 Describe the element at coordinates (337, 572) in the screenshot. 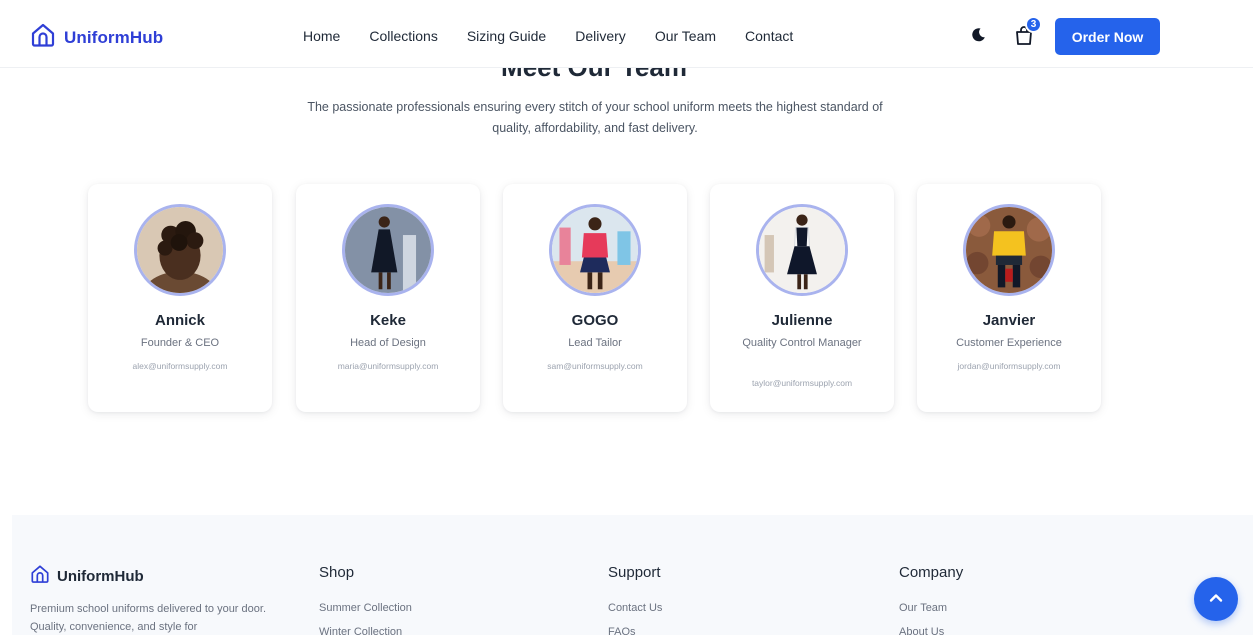

I see `footer-shop-title: Shop` at that location.